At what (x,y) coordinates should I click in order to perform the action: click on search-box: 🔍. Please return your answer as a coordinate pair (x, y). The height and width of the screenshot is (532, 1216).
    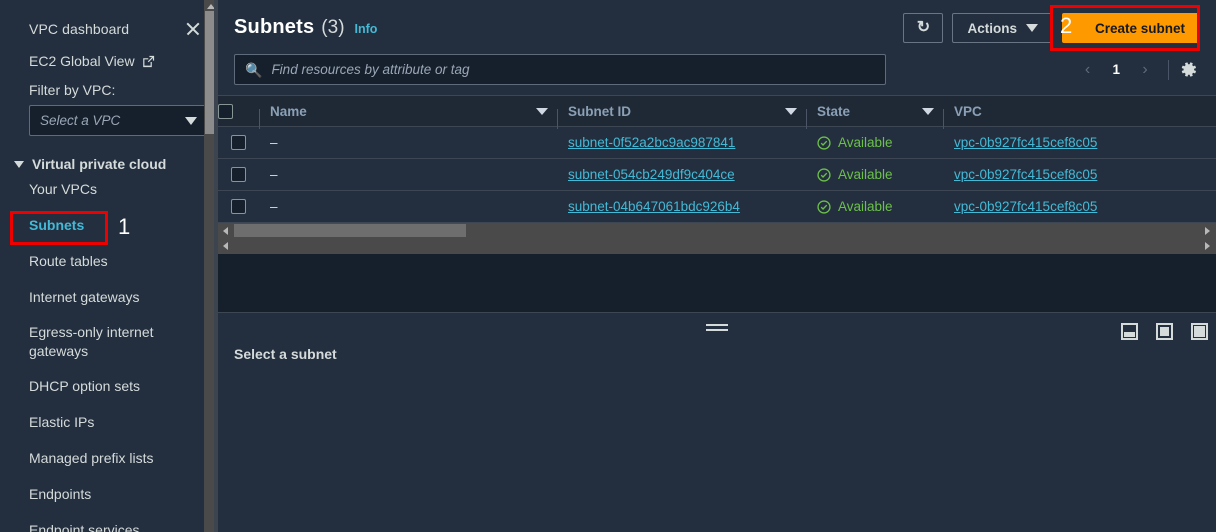
    Looking at the image, I should click on (560, 69).